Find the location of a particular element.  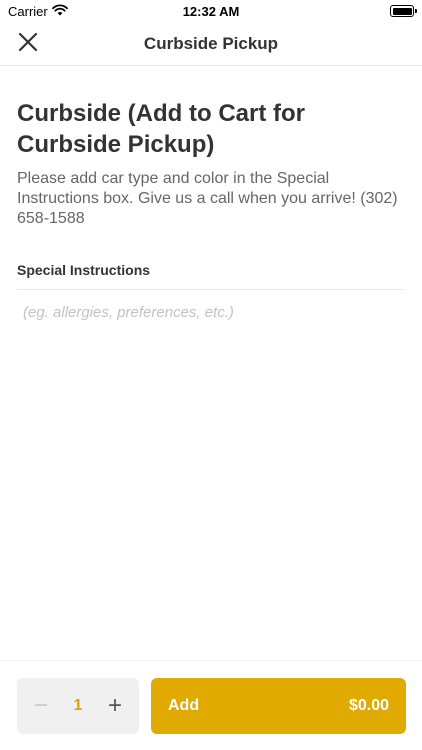

navigation-bar: Curbside Pickup is located at coordinates (211, 44).